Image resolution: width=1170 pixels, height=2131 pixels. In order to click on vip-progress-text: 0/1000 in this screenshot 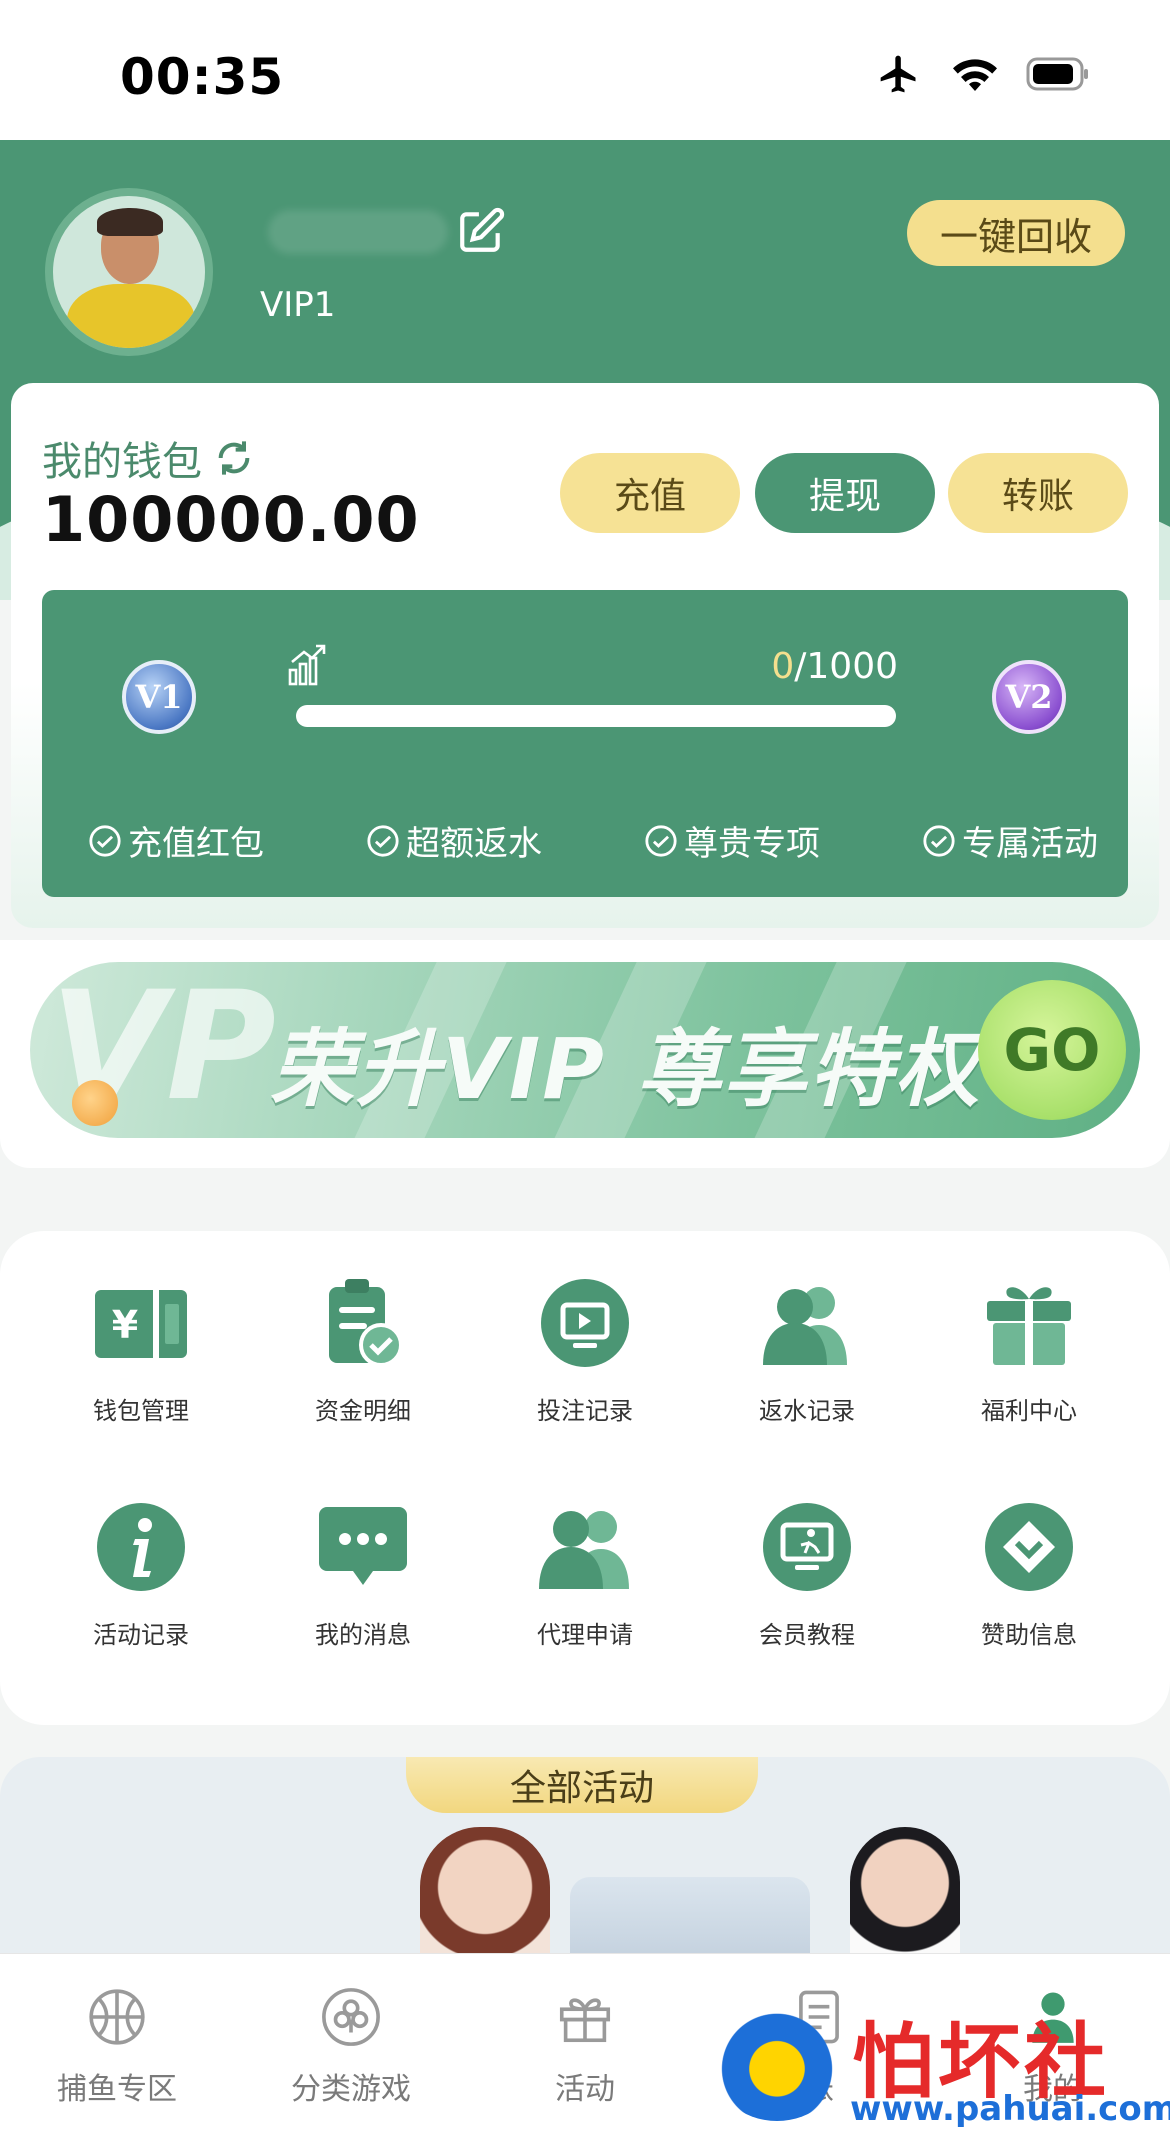, I will do `click(834, 666)`.